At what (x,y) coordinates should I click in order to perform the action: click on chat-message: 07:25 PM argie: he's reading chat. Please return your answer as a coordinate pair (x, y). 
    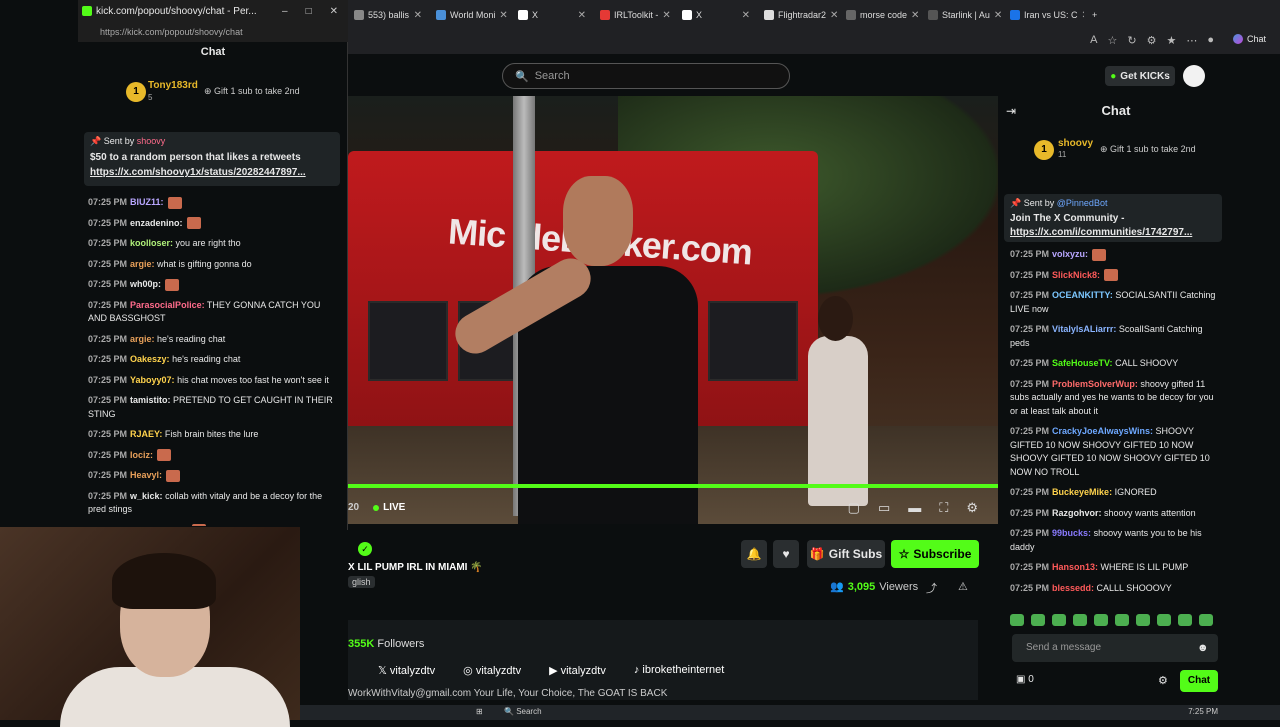
    Looking at the image, I should click on (213, 340).